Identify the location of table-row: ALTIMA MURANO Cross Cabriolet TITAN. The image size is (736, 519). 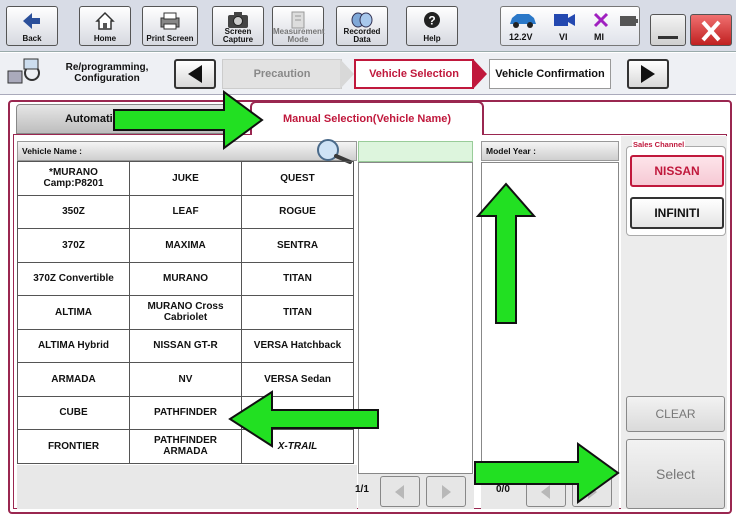
(185, 312).